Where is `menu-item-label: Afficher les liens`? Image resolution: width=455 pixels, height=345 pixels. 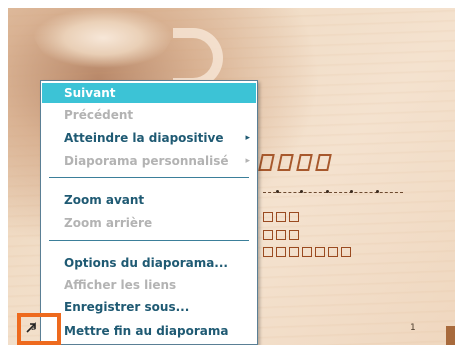 menu-item-label: Afficher les liens is located at coordinates (120, 285).